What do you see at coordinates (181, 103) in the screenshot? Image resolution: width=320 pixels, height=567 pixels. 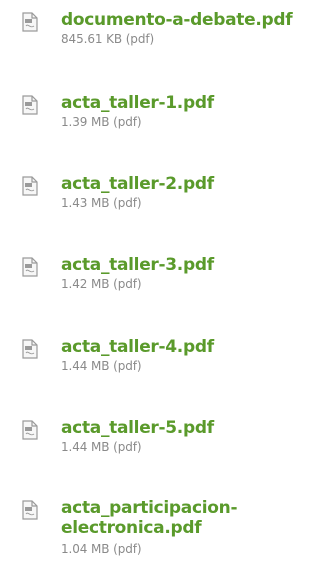 I see `file-link-acta-taller-1: acta_taller-1.pdf` at bounding box center [181, 103].